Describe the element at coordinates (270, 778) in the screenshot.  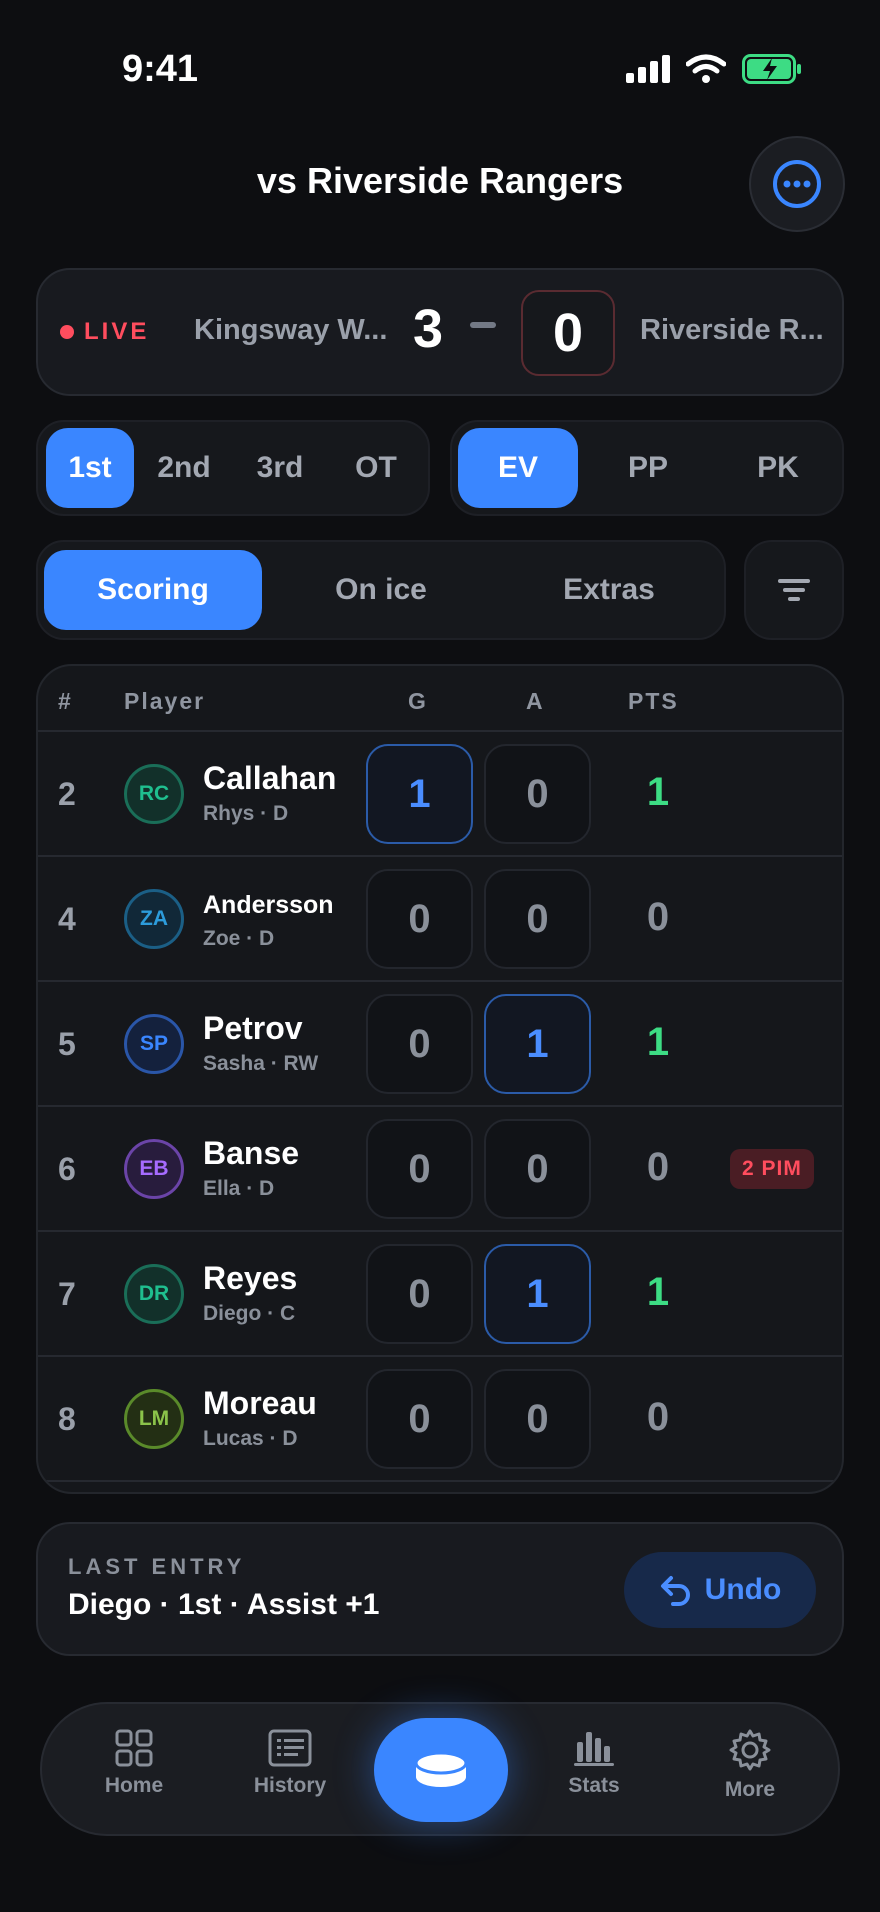
I see `player-name: Callahan` at that location.